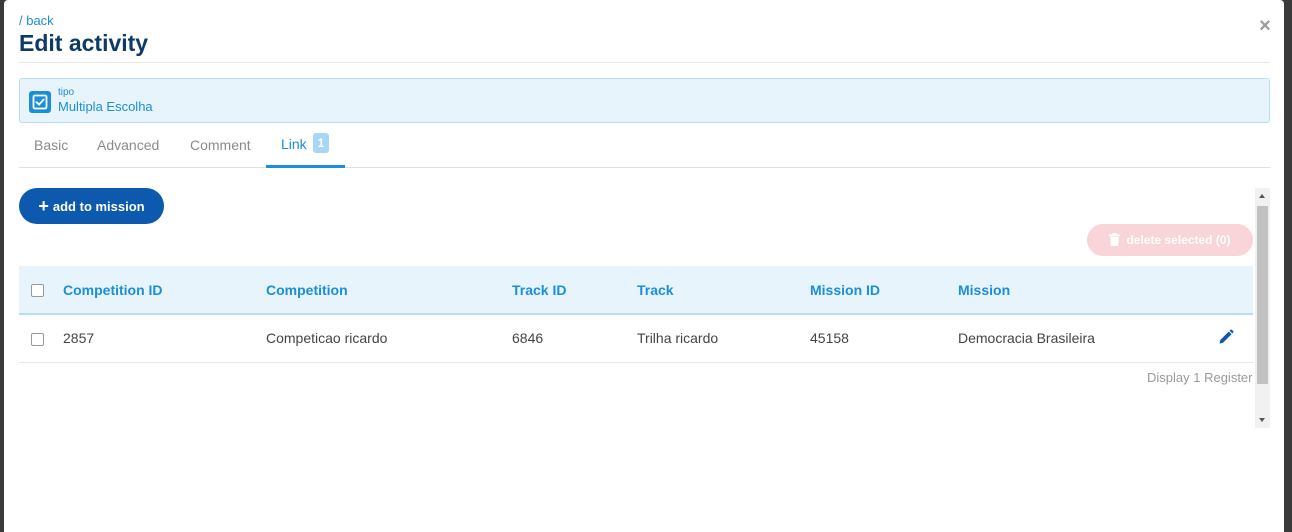  Describe the element at coordinates (1026, 338) in the screenshot. I see `cell-mission: Democracia Brasileira` at that location.